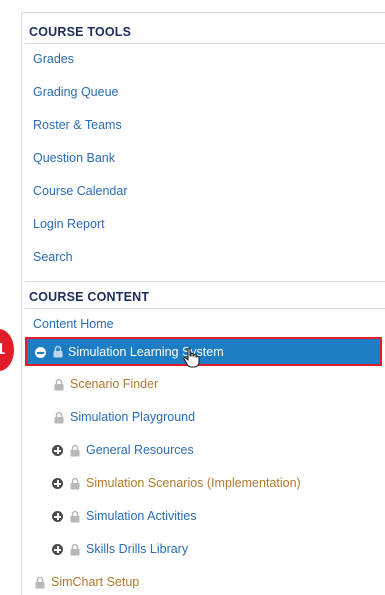  What do you see at coordinates (205, 281) in the screenshot?
I see `course-content-top-divider` at bounding box center [205, 281].